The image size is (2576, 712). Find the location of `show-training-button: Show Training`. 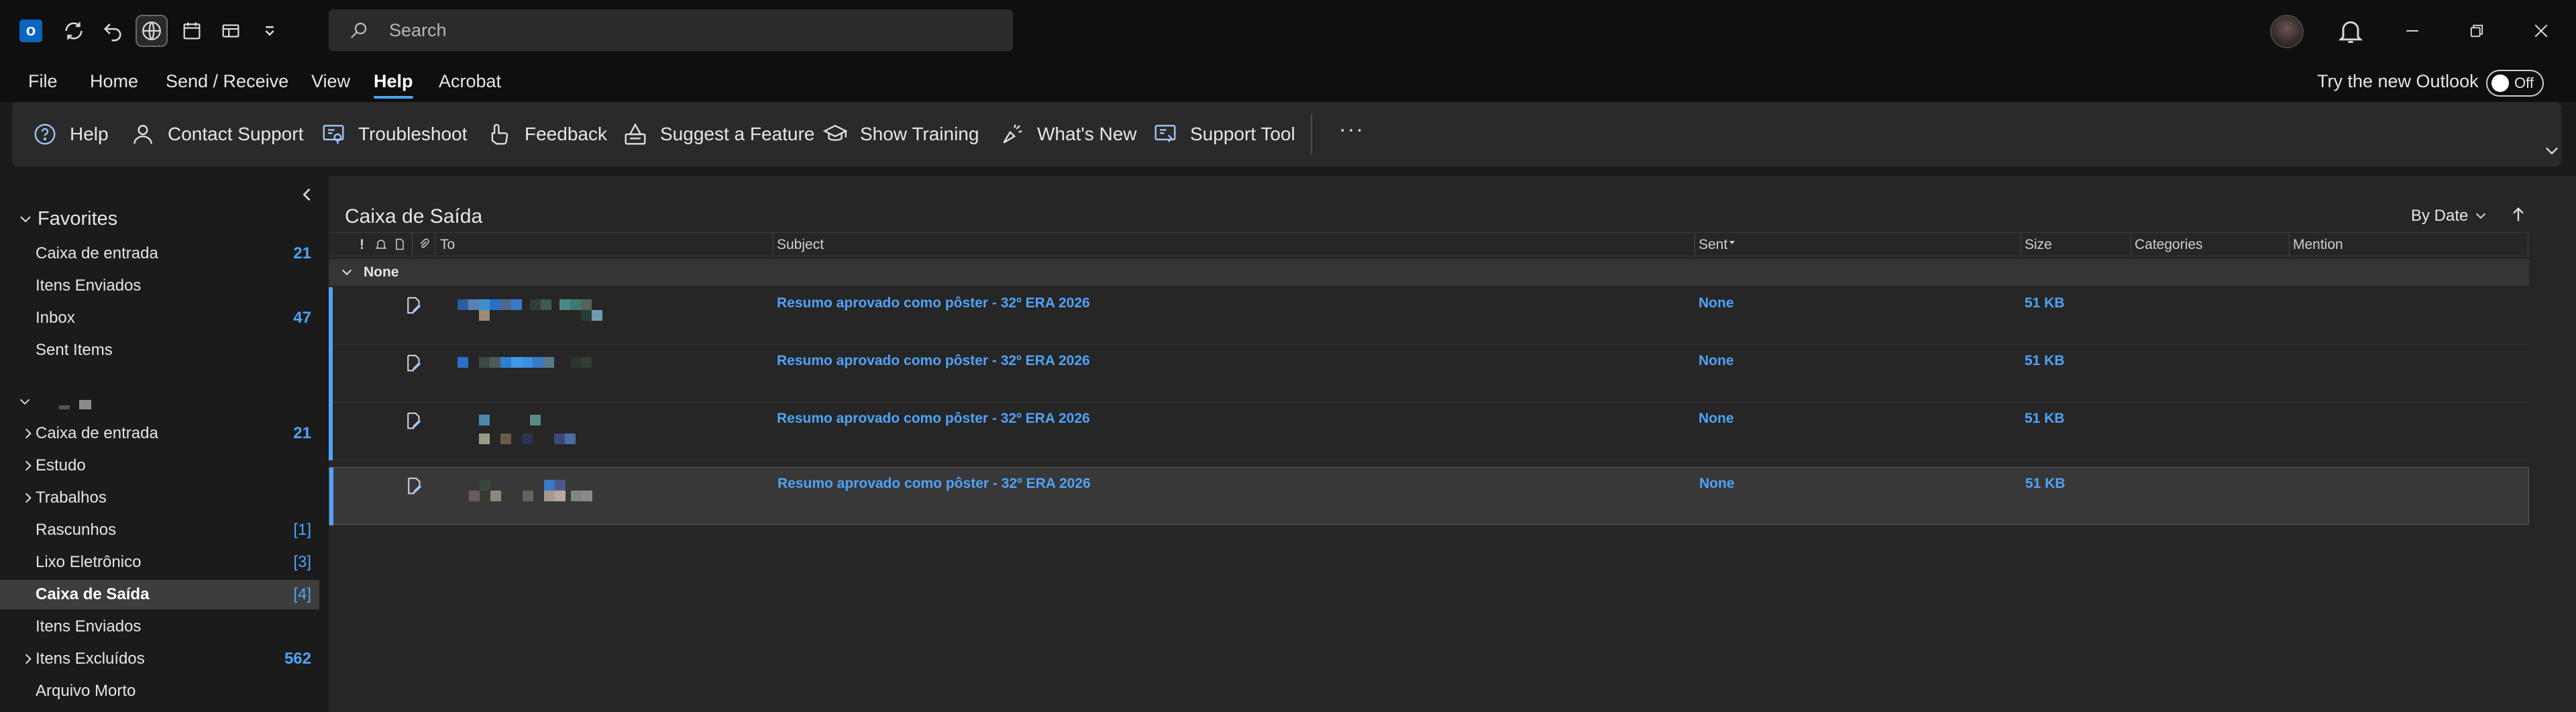

show-training-button: Show Training is located at coordinates (900, 134).